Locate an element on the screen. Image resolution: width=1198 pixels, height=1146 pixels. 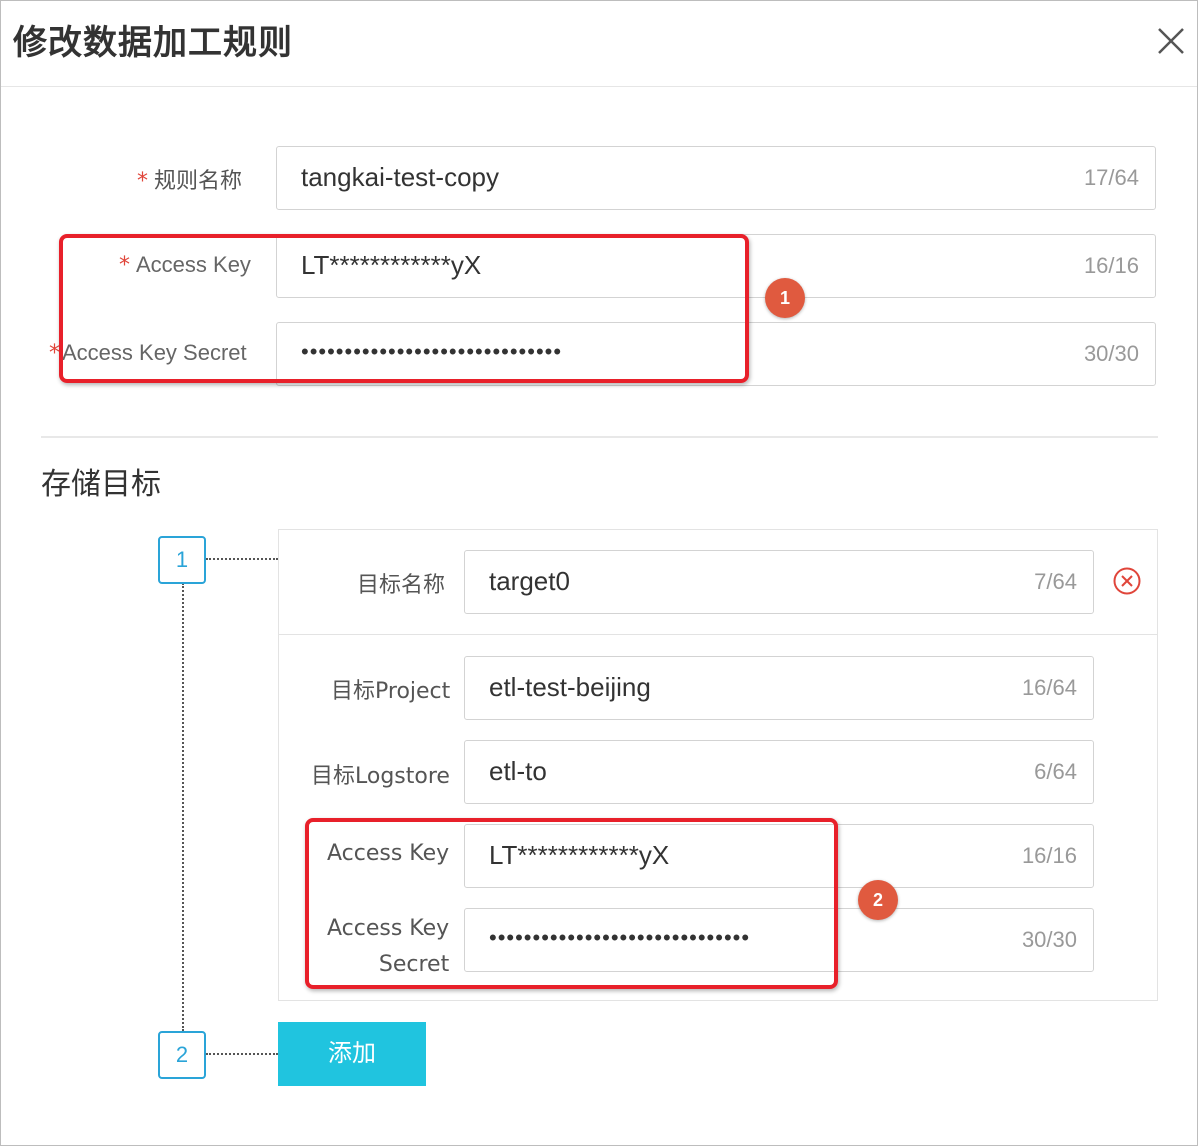
target-name-label: 目标名称 is located at coordinates (401, 585).